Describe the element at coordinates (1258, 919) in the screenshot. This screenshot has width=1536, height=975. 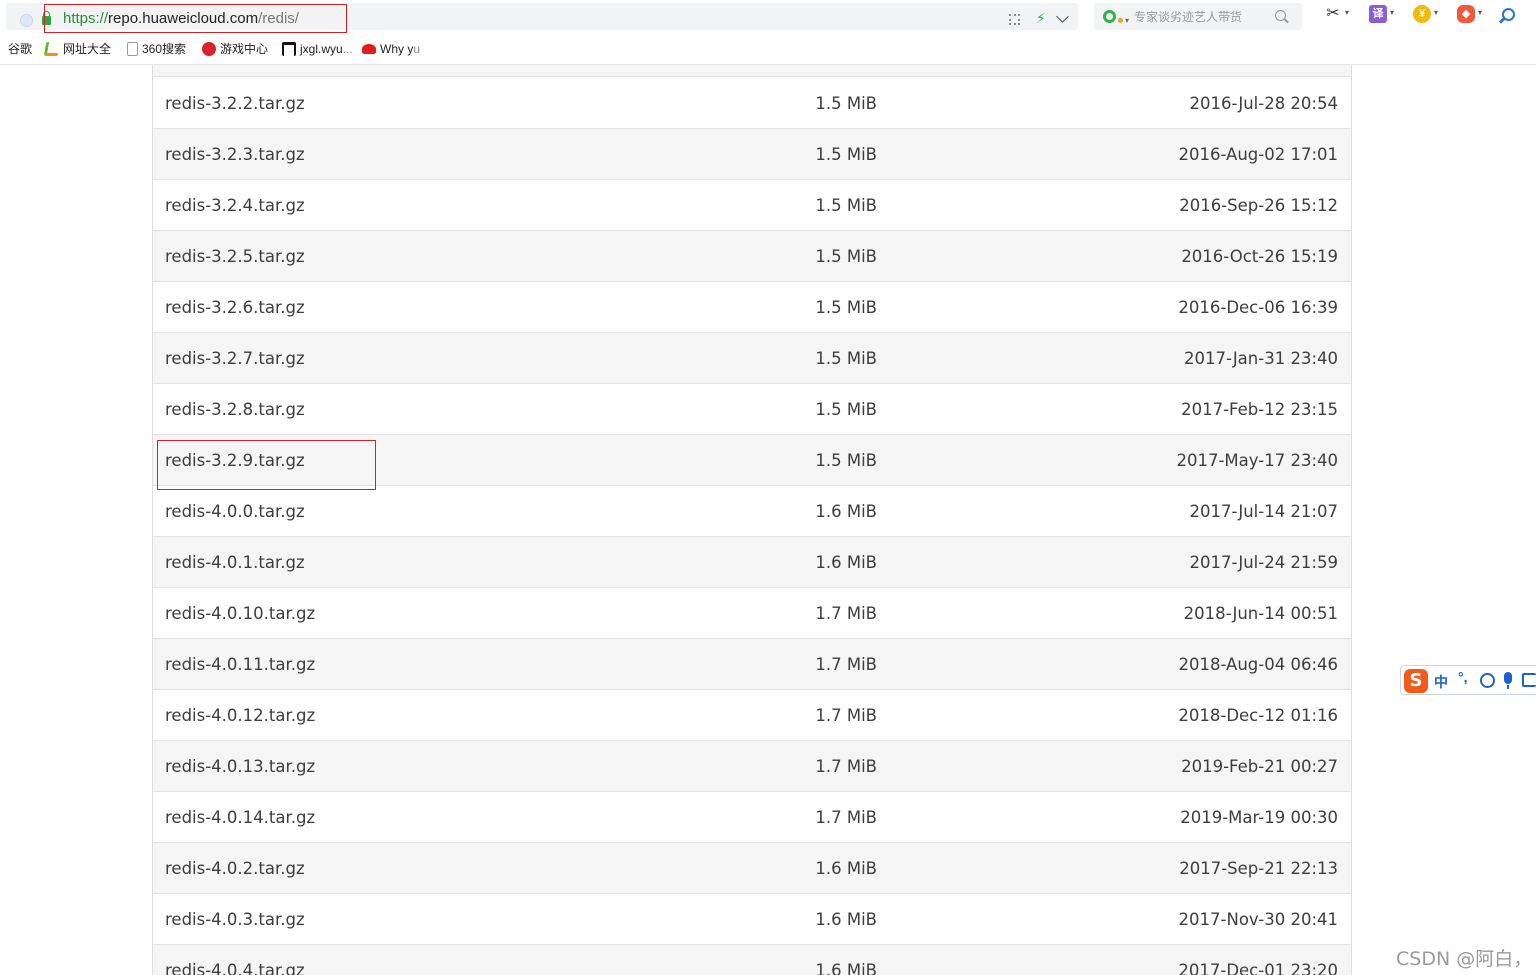
I see `file-date: 2017-Nov-30 20:41` at that location.